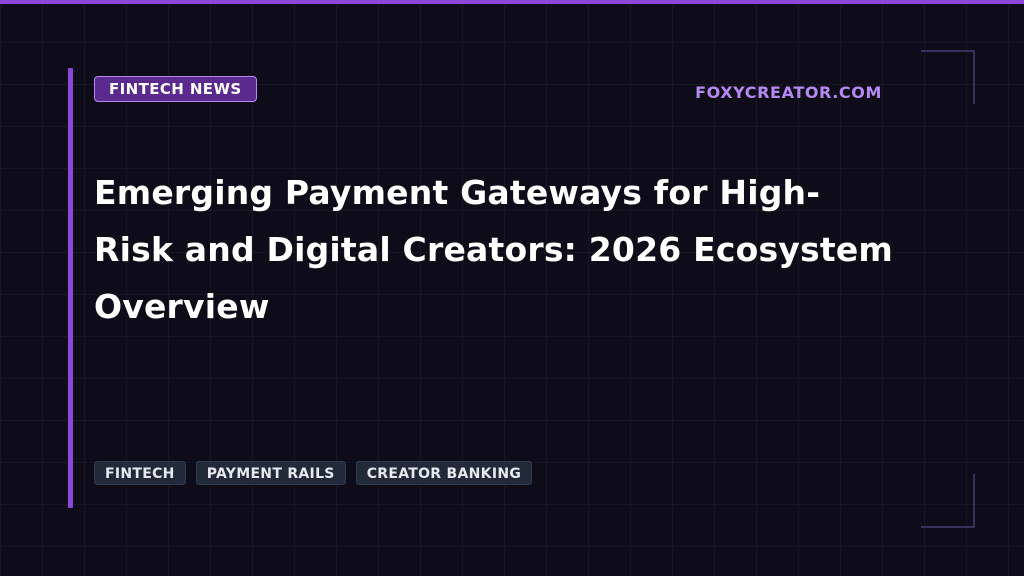 The image size is (1024, 576). Describe the element at coordinates (948, 77) in the screenshot. I see `corner-bracket-top-right` at that location.